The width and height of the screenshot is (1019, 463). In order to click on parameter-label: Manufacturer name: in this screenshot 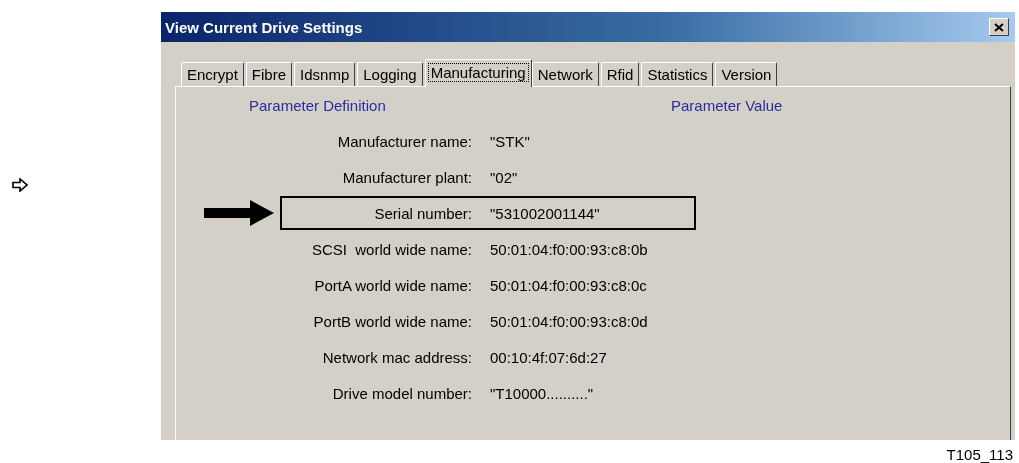, I will do `click(404, 141)`.